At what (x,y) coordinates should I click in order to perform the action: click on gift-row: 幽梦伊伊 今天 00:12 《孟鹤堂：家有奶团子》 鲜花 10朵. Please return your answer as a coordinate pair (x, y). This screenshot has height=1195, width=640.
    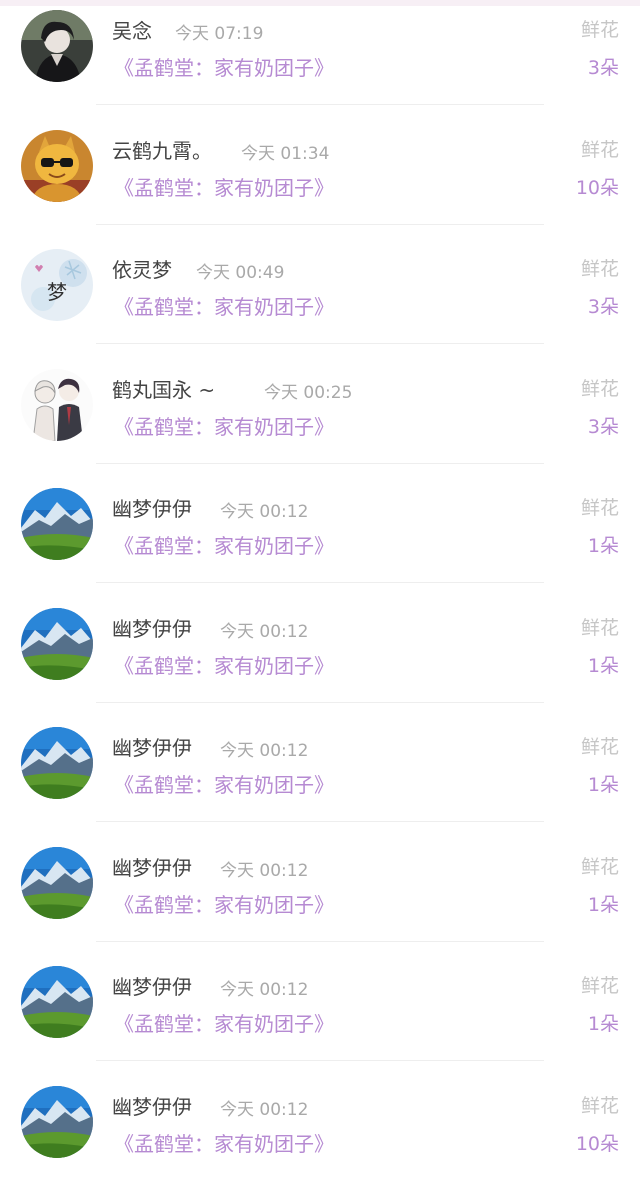
    Looking at the image, I should click on (320, 1135).